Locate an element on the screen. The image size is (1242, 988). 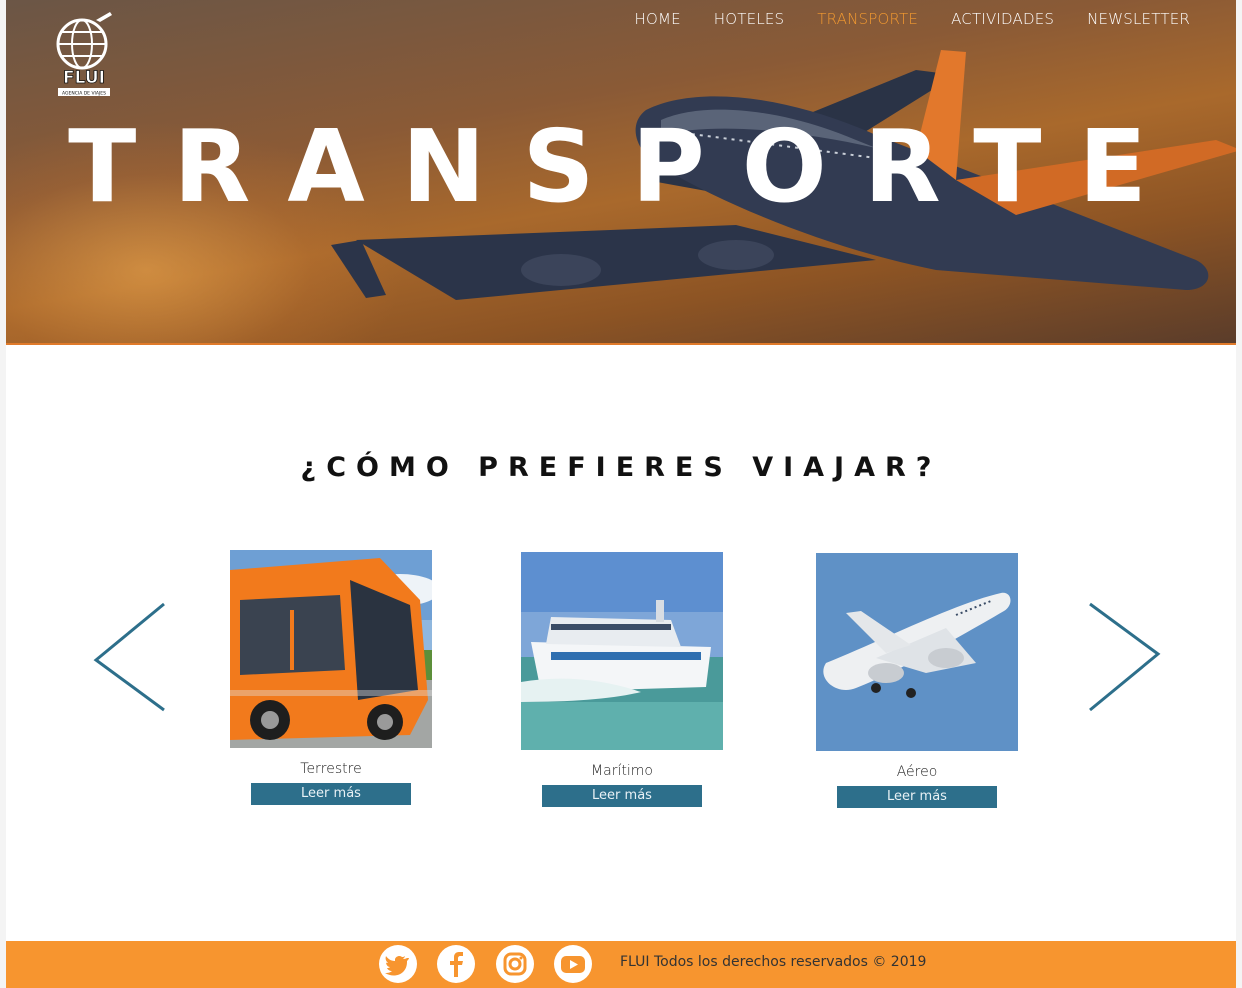
nav-hoteles: HOTELES is located at coordinates (749, 19).